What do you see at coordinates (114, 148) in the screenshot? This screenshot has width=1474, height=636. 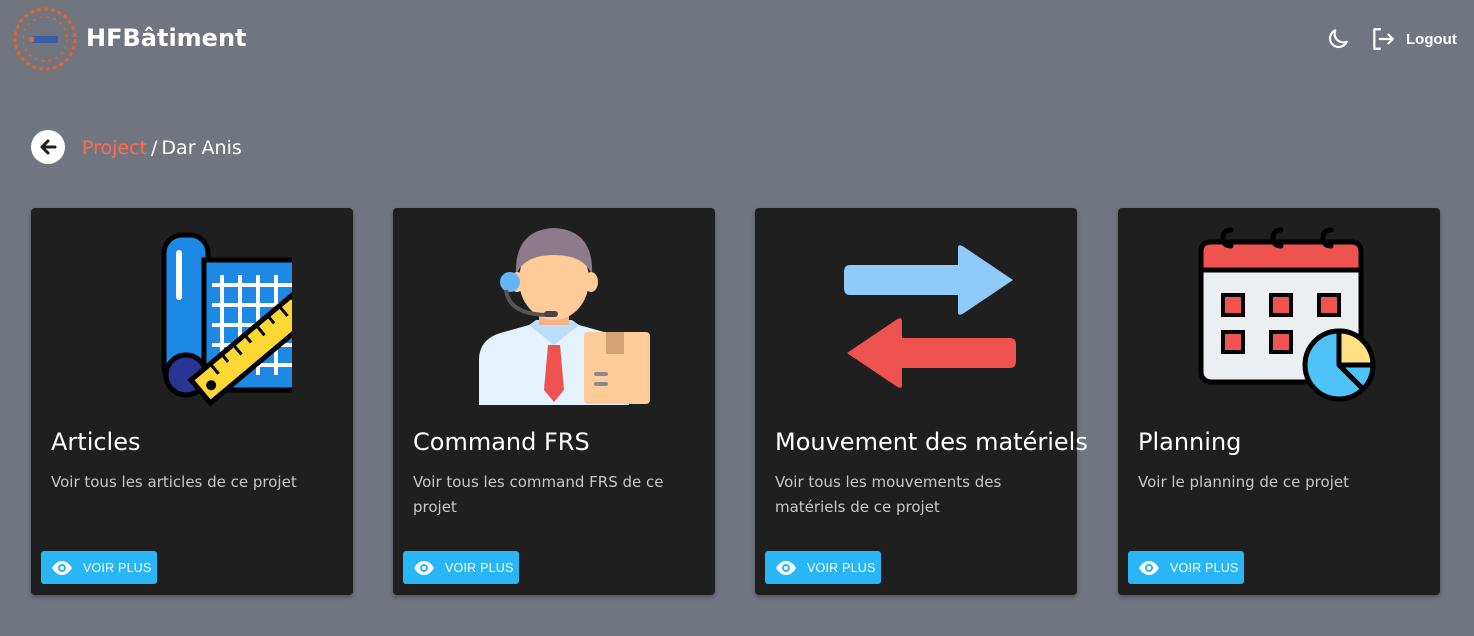 I see `breadcrumb-project-link: Project` at bounding box center [114, 148].